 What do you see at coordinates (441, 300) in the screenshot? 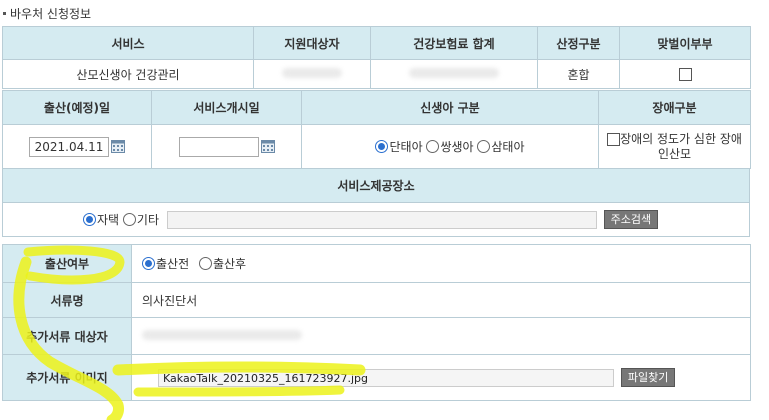
I see `doc-name-value: 의사진단서` at bounding box center [441, 300].